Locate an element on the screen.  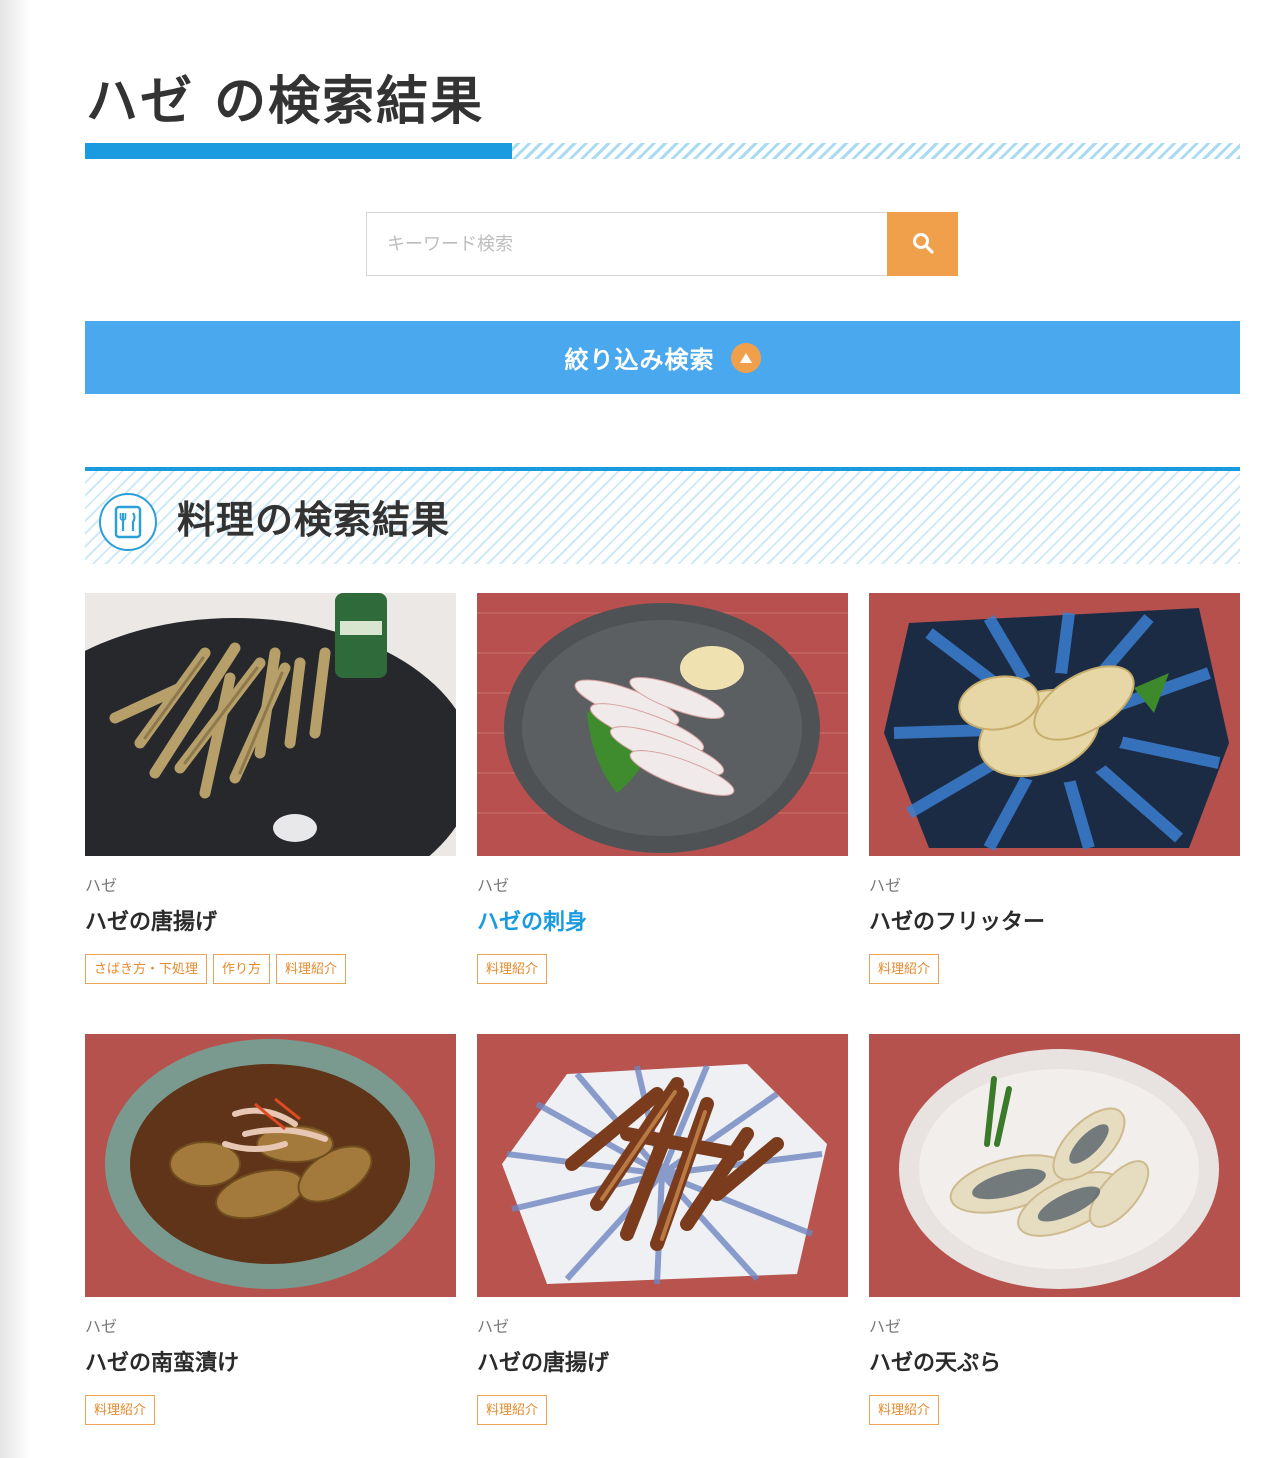
recipe-title: ハゼの刺身 is located at coordinates (662, 923).